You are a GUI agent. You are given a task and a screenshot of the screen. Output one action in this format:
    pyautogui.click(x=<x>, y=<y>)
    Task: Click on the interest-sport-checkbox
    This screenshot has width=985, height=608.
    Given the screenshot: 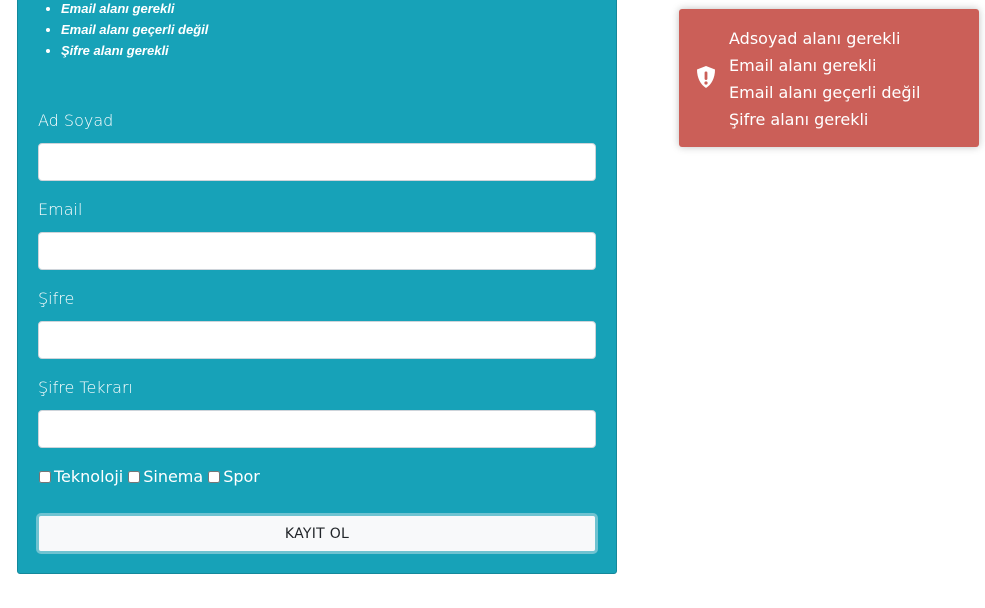 What is the action you would take?
    pyautogui.click(x=214, y=476)
    